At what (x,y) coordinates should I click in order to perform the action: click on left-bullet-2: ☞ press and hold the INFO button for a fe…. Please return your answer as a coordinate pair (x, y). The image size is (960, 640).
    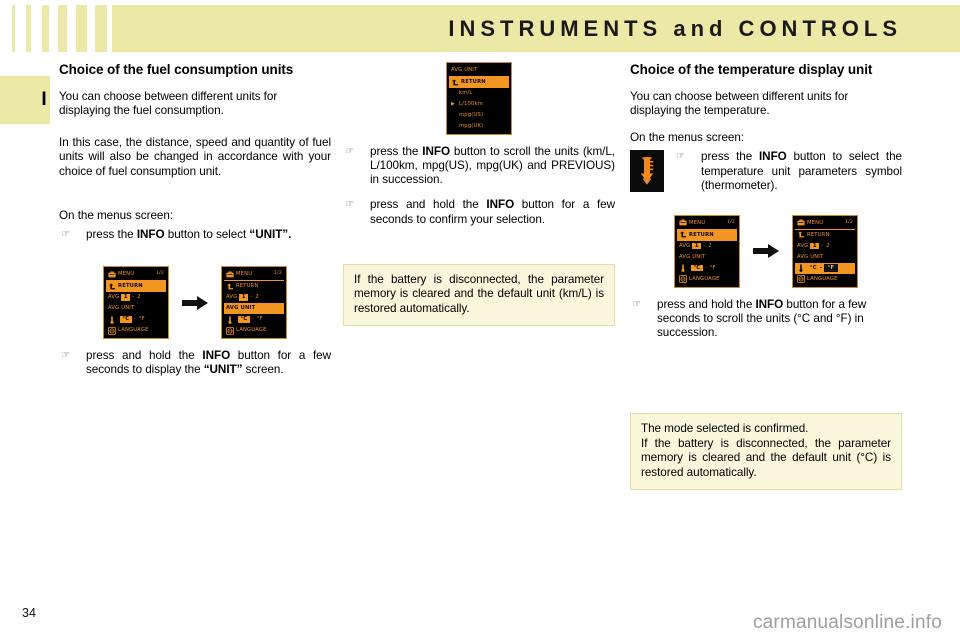
    Looking at the image, I should click on (195, 363).